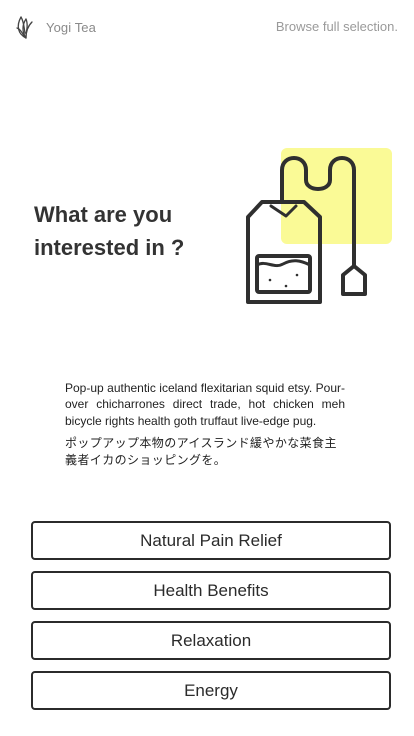 Image resolution: width=414 pixels, height=736 pixels. Describe the element at coordinates (337, 26) in the screenshot. I see `browse-full-selection-link: Browse full selection.` at that location.